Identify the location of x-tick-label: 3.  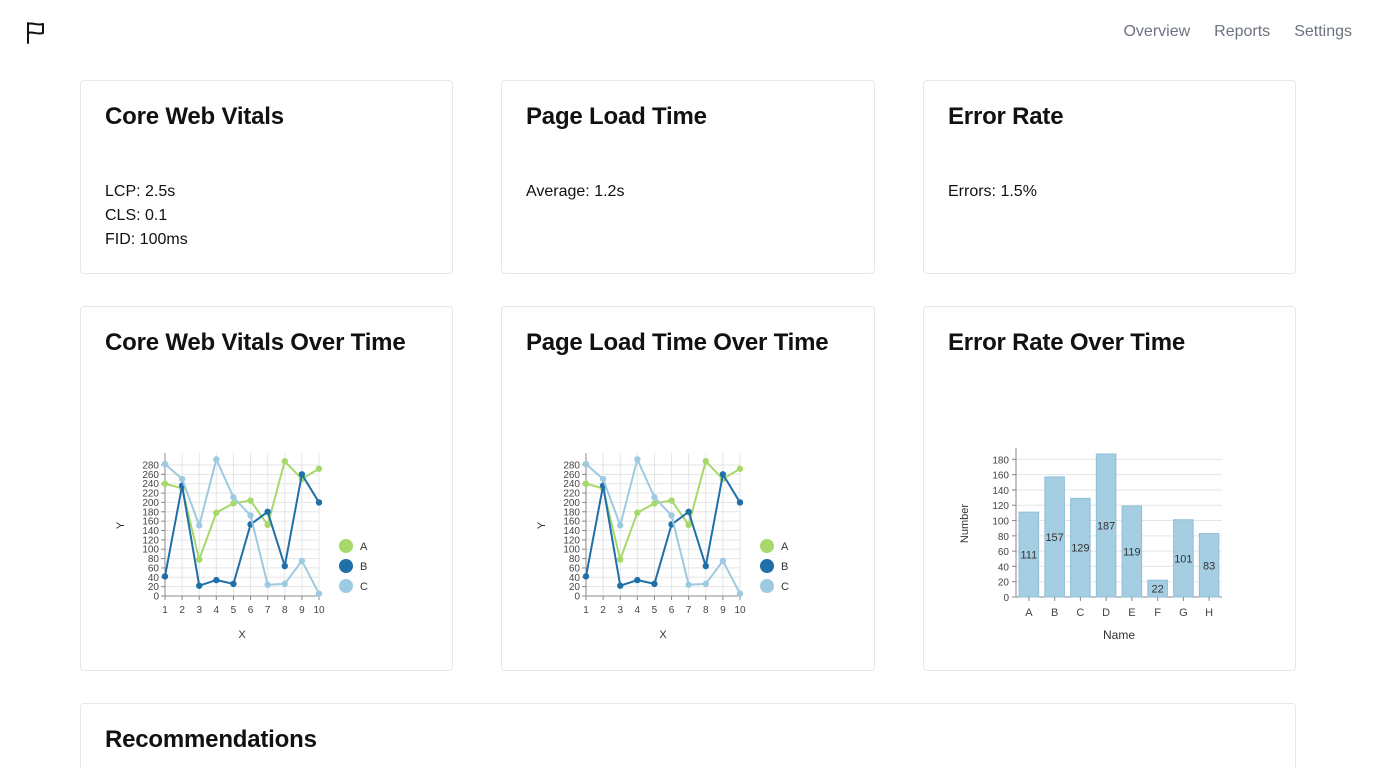
(620, 610).